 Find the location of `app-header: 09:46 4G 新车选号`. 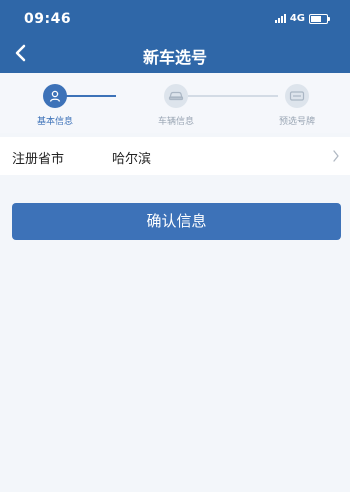

app-header: 09:46 4G 新车选号 is located at coordinates (175, 36).